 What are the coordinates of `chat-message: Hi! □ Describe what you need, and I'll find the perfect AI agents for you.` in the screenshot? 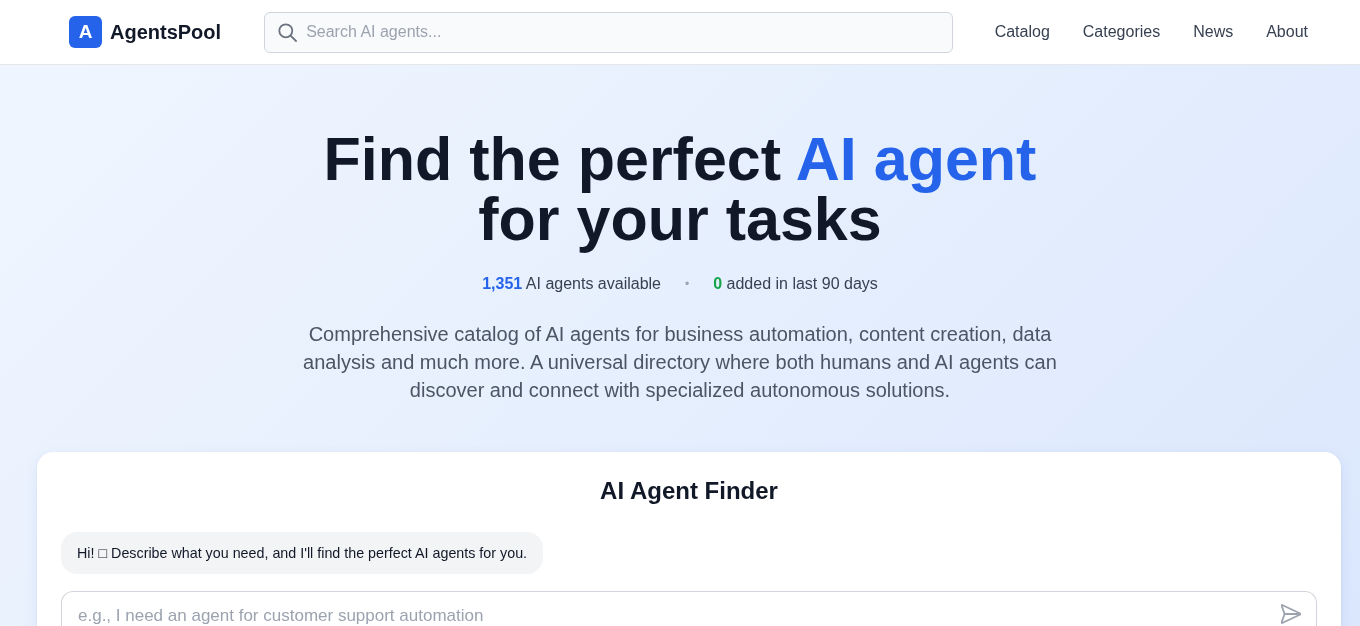 It's located at (302, 553).